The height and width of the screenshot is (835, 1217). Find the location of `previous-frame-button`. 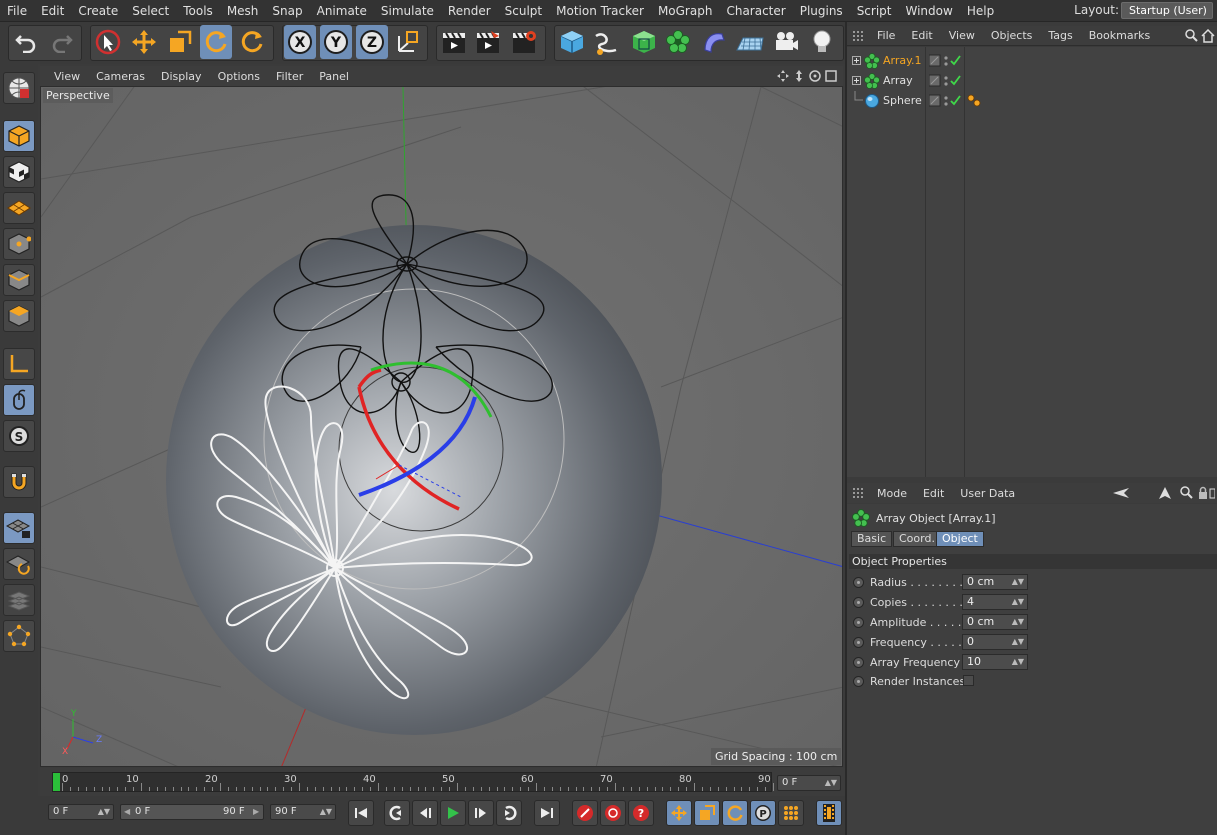

previous-frame-button is located at coordinates (425, 813).